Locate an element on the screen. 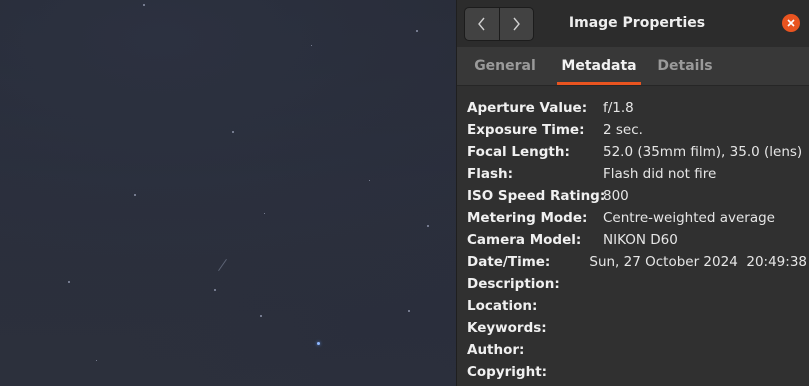  metadata-label: Aperture Value: is located at coordinates (527, 108).